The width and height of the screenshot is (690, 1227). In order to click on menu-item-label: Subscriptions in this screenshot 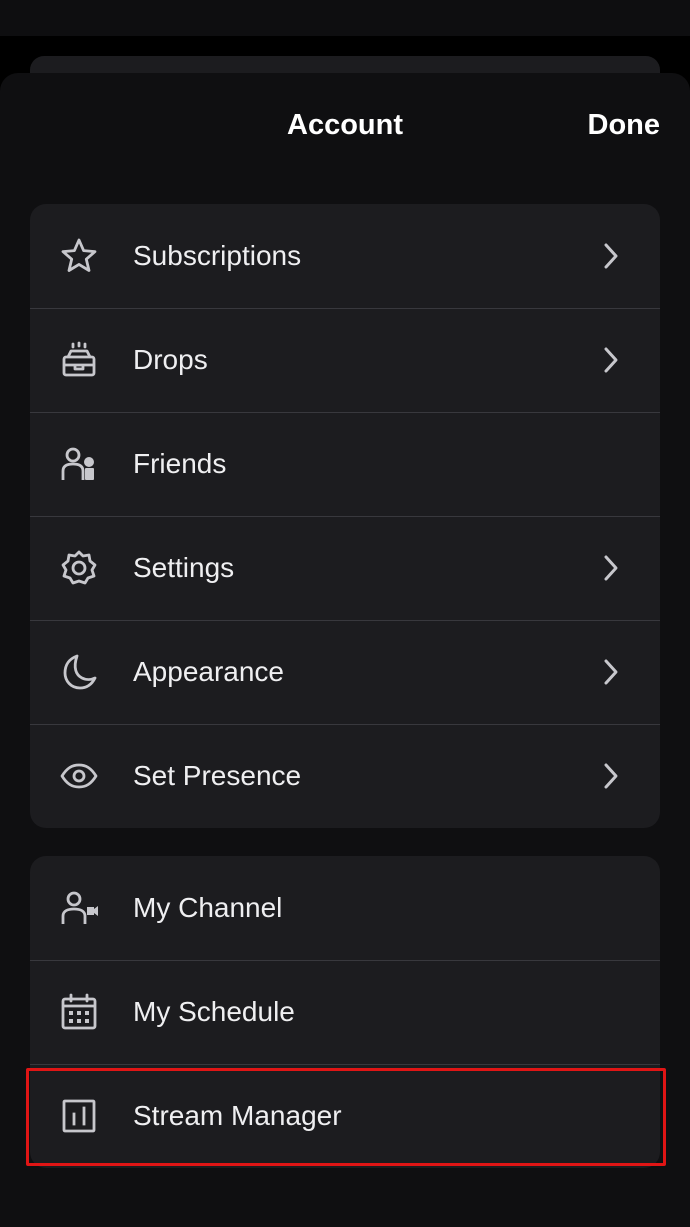, I will do `click(217, 255)`.